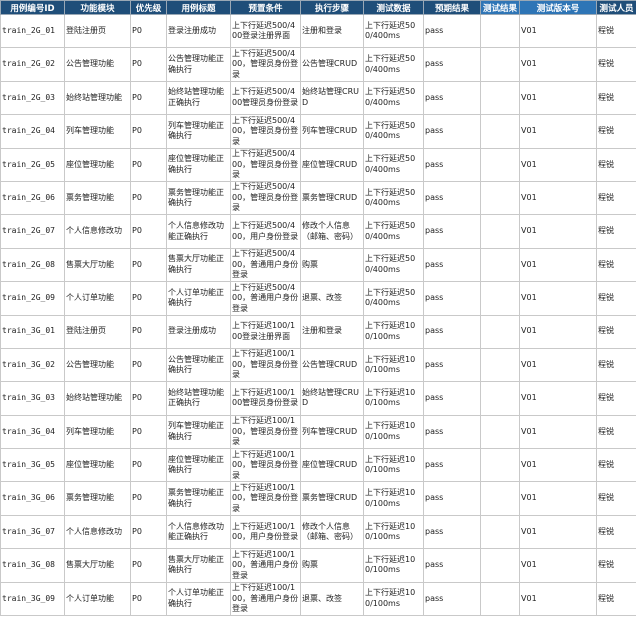 The width and height of the screenshot is (636, 621). Describe the element at coordinates (97, 7) in the screenshot. I see `header-module: 功能模块` at that location.